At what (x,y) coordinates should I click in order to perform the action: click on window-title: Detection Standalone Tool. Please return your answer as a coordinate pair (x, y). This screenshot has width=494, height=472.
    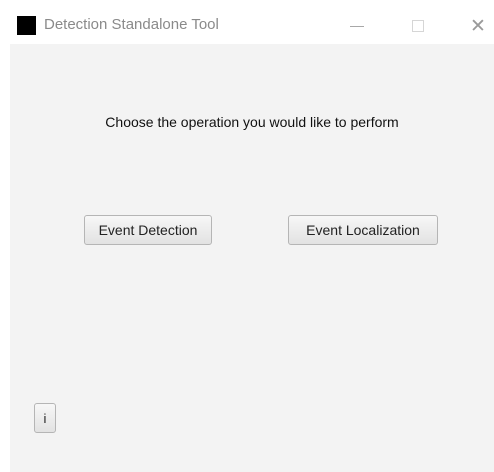
    Looking at the image, I should click on (131, 24).